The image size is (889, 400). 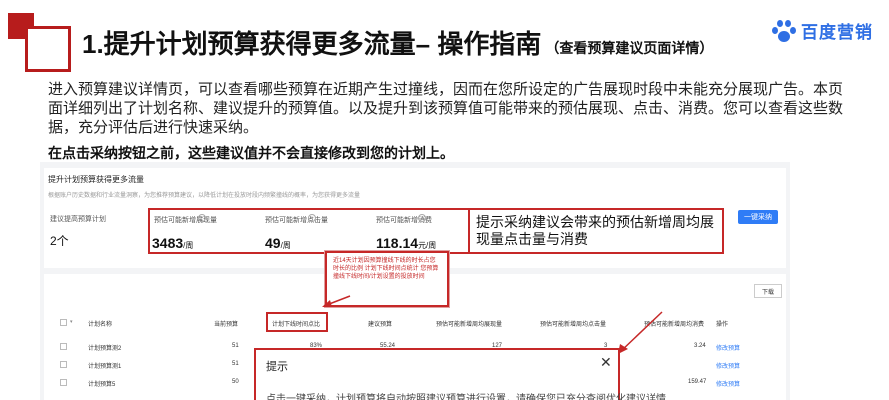 I want to click on annotation-arrows, so click(x=492, y=324).